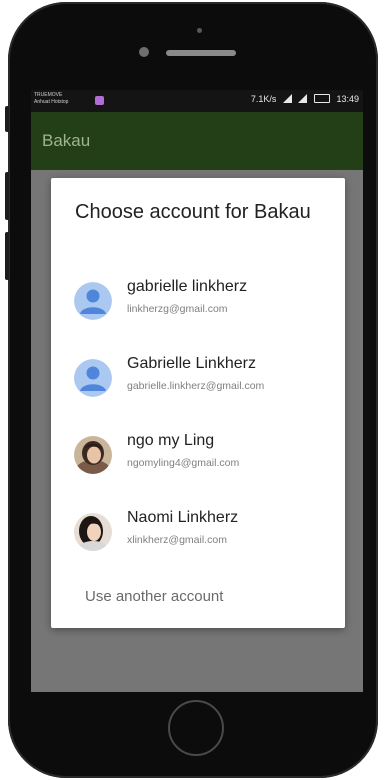 This screenshot has width=385, height=780. What do you see at coordinates (197, 141) in the screenshot?
I see `app-bar: Bakau` at bounding box center [197, 141].